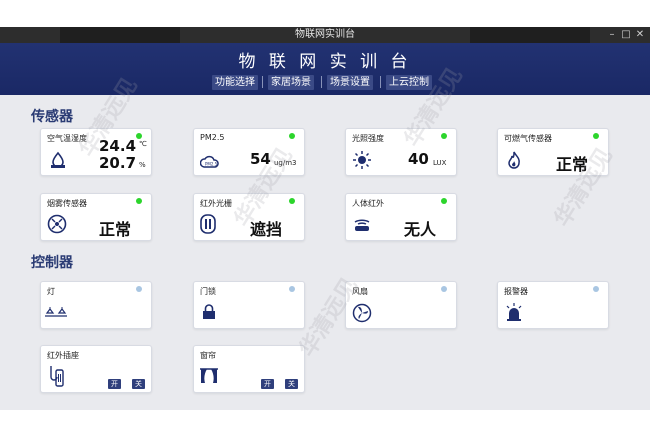  I want to click on sensor-card-human-infrared: 人体红外 无人, so click(401, 217).